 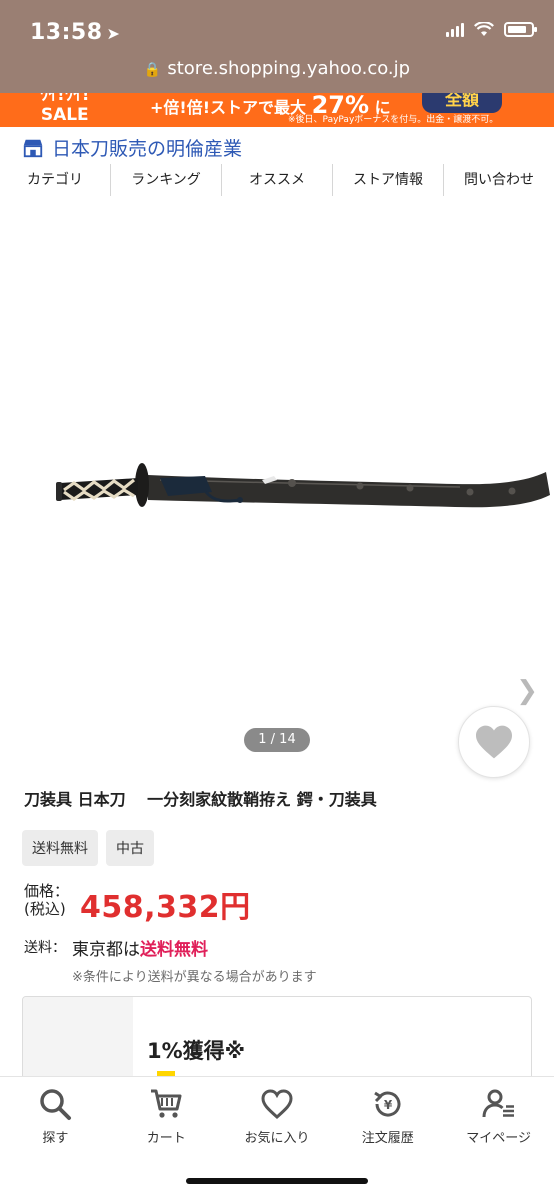 I want to click on shipping-info: 東京都は送料無料, so click(x=140, y=947).